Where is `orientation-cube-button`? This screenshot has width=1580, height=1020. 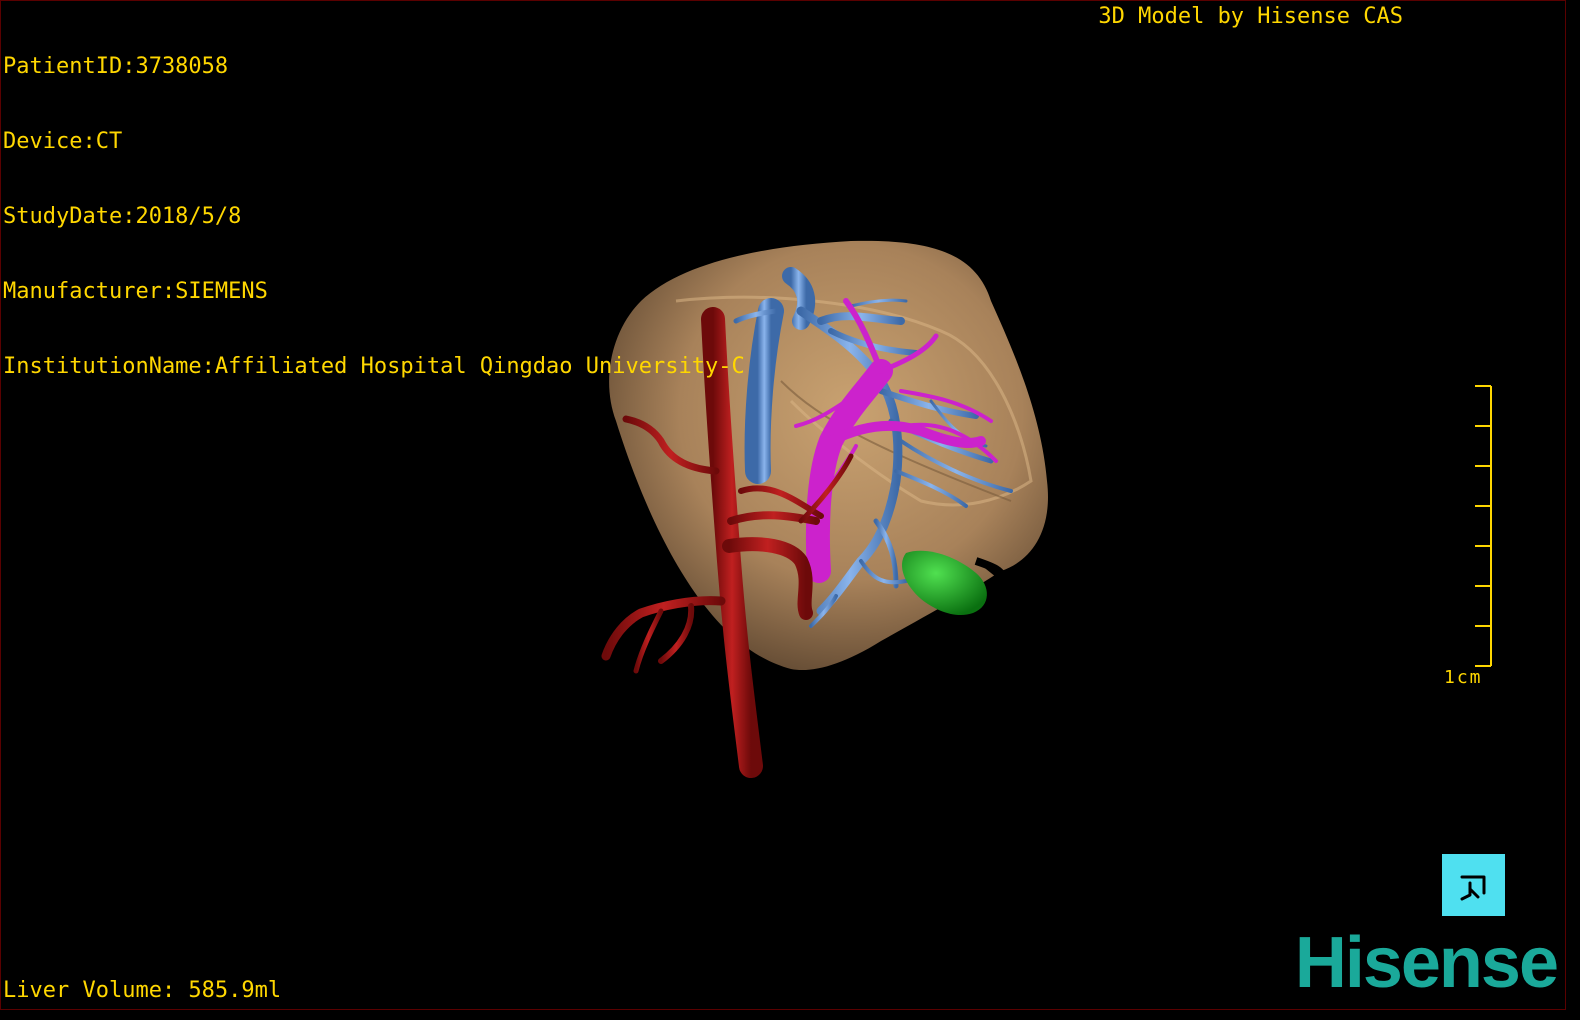 orientation-cube-button is located at coordinates (1473, 885).